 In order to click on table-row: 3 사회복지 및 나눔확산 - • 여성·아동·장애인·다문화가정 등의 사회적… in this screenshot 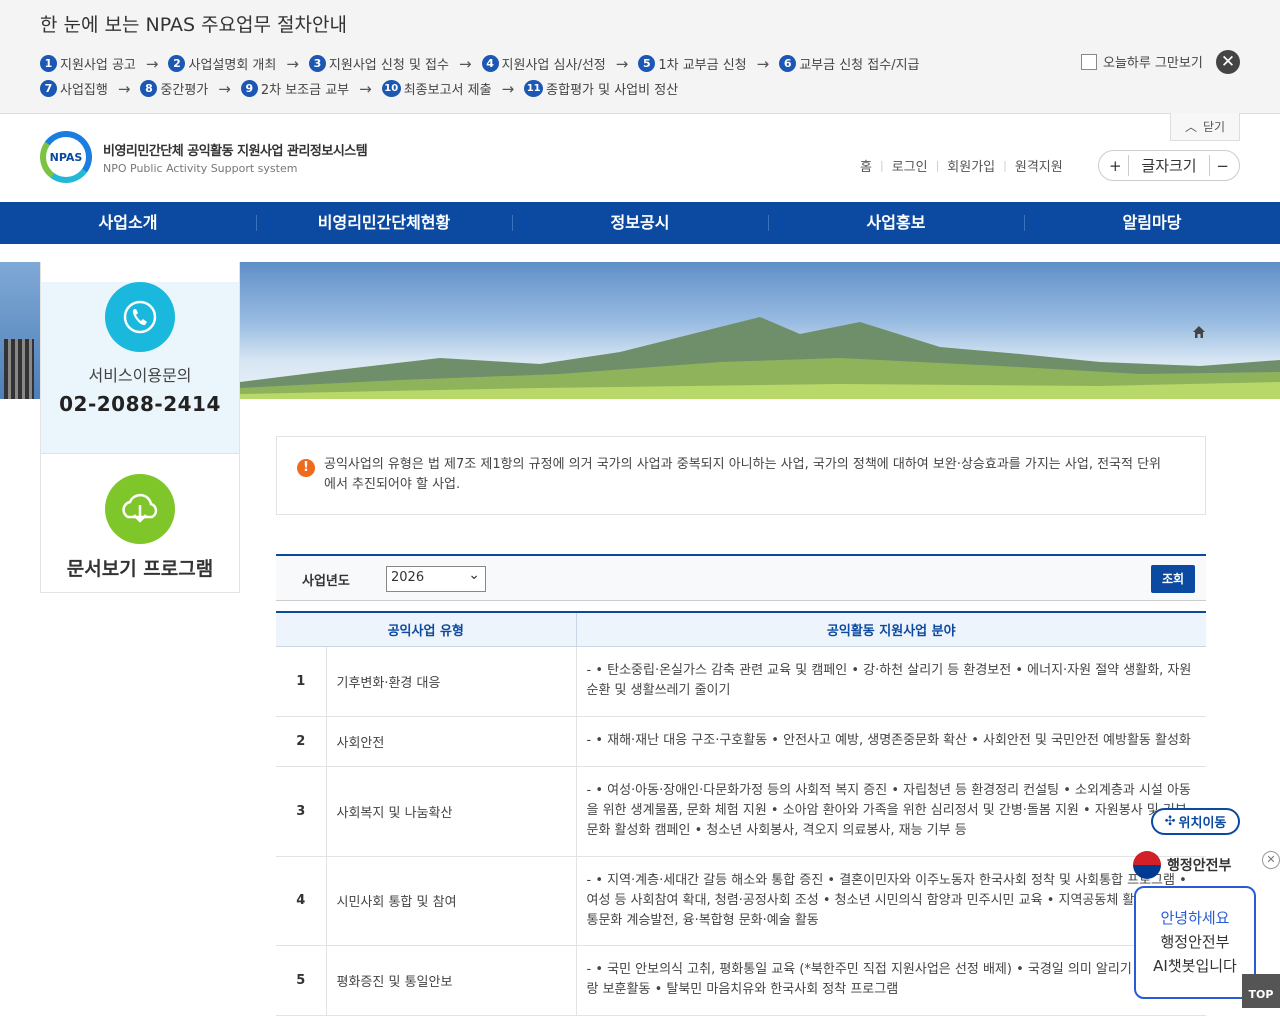, I will do `click(741, 811)`.